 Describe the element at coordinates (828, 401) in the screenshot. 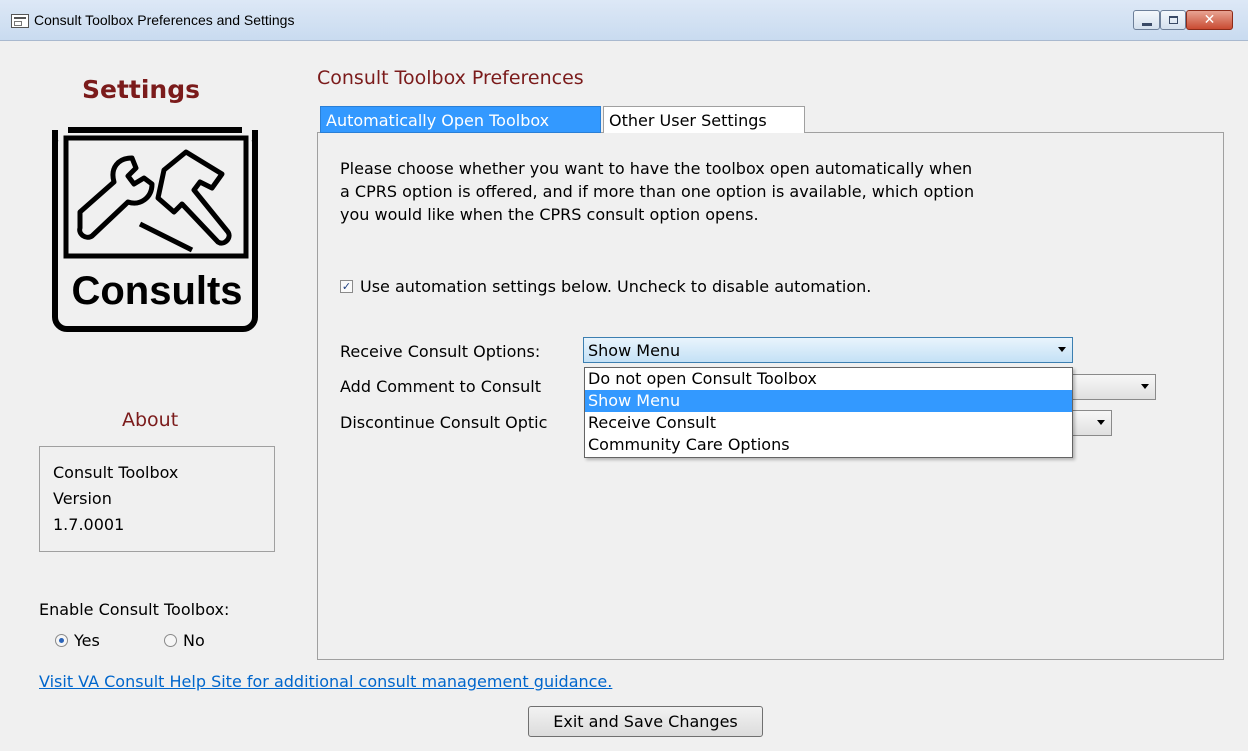

I see `dropdown-option-selected: Show Menu` at that location.